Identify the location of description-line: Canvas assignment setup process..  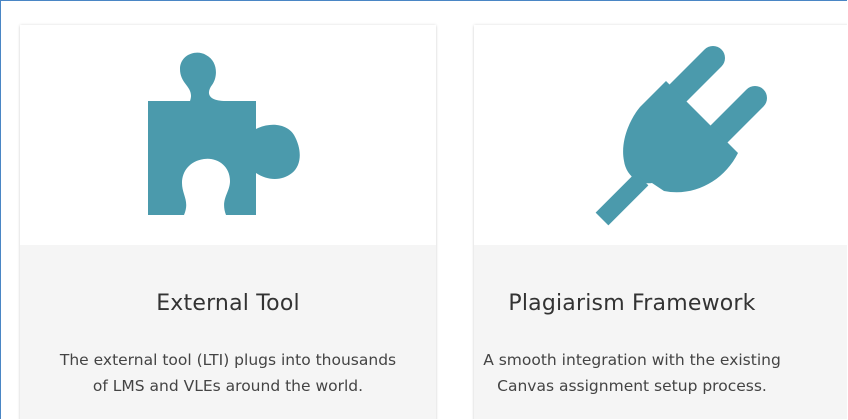
(632, 386).